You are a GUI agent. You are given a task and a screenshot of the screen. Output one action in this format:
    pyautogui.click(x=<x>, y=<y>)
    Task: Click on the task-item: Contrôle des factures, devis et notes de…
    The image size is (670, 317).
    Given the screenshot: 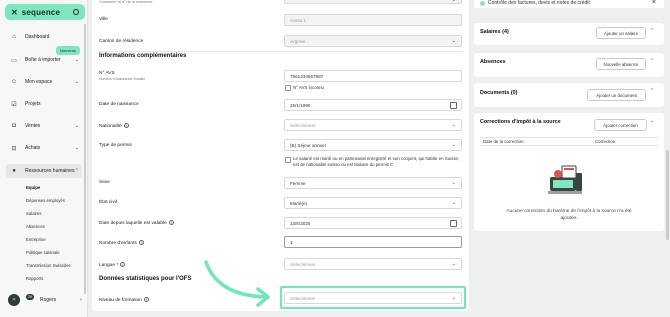 What is the action you would take?
    pyautogui.click(x=569, y=4)
    